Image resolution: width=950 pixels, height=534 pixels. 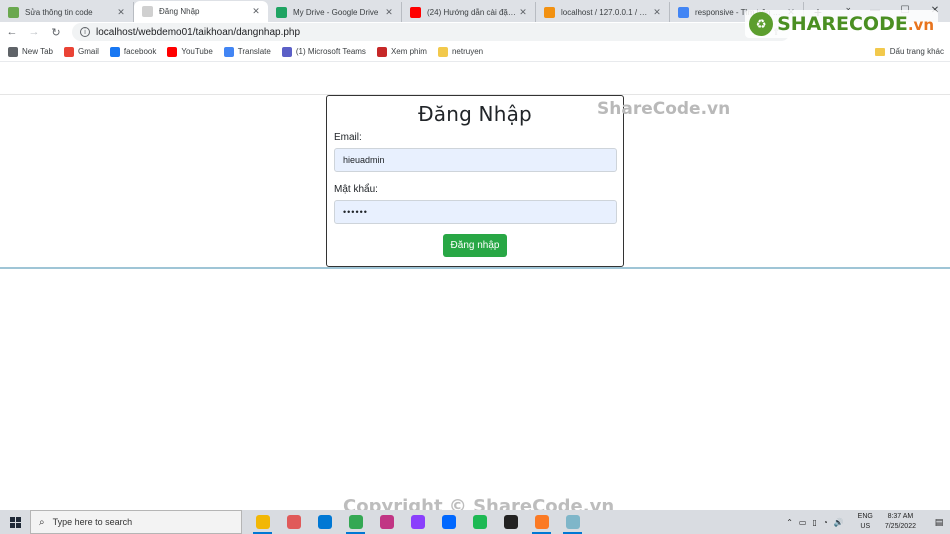 What do you see at coordinates (606, 12) in the screenshot?
I see `tab-title: localhost / 127.0.0.1 / nhak` at bounding box center [606, 12].